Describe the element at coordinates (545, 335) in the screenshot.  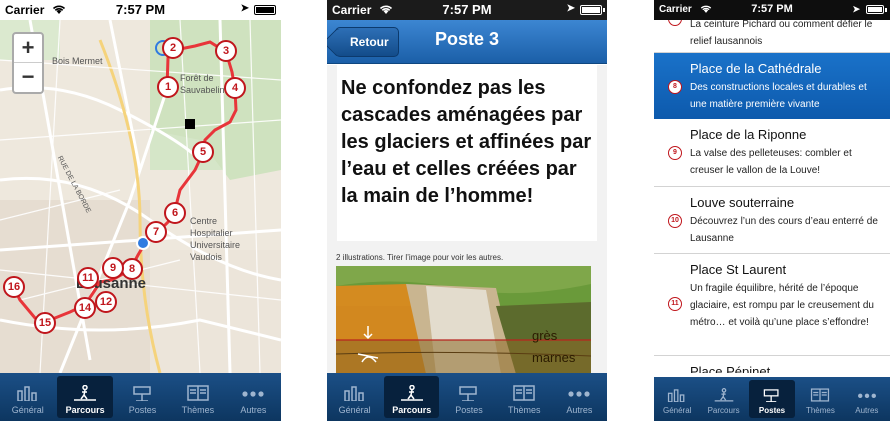
I see `label-gres: grès` at that location.